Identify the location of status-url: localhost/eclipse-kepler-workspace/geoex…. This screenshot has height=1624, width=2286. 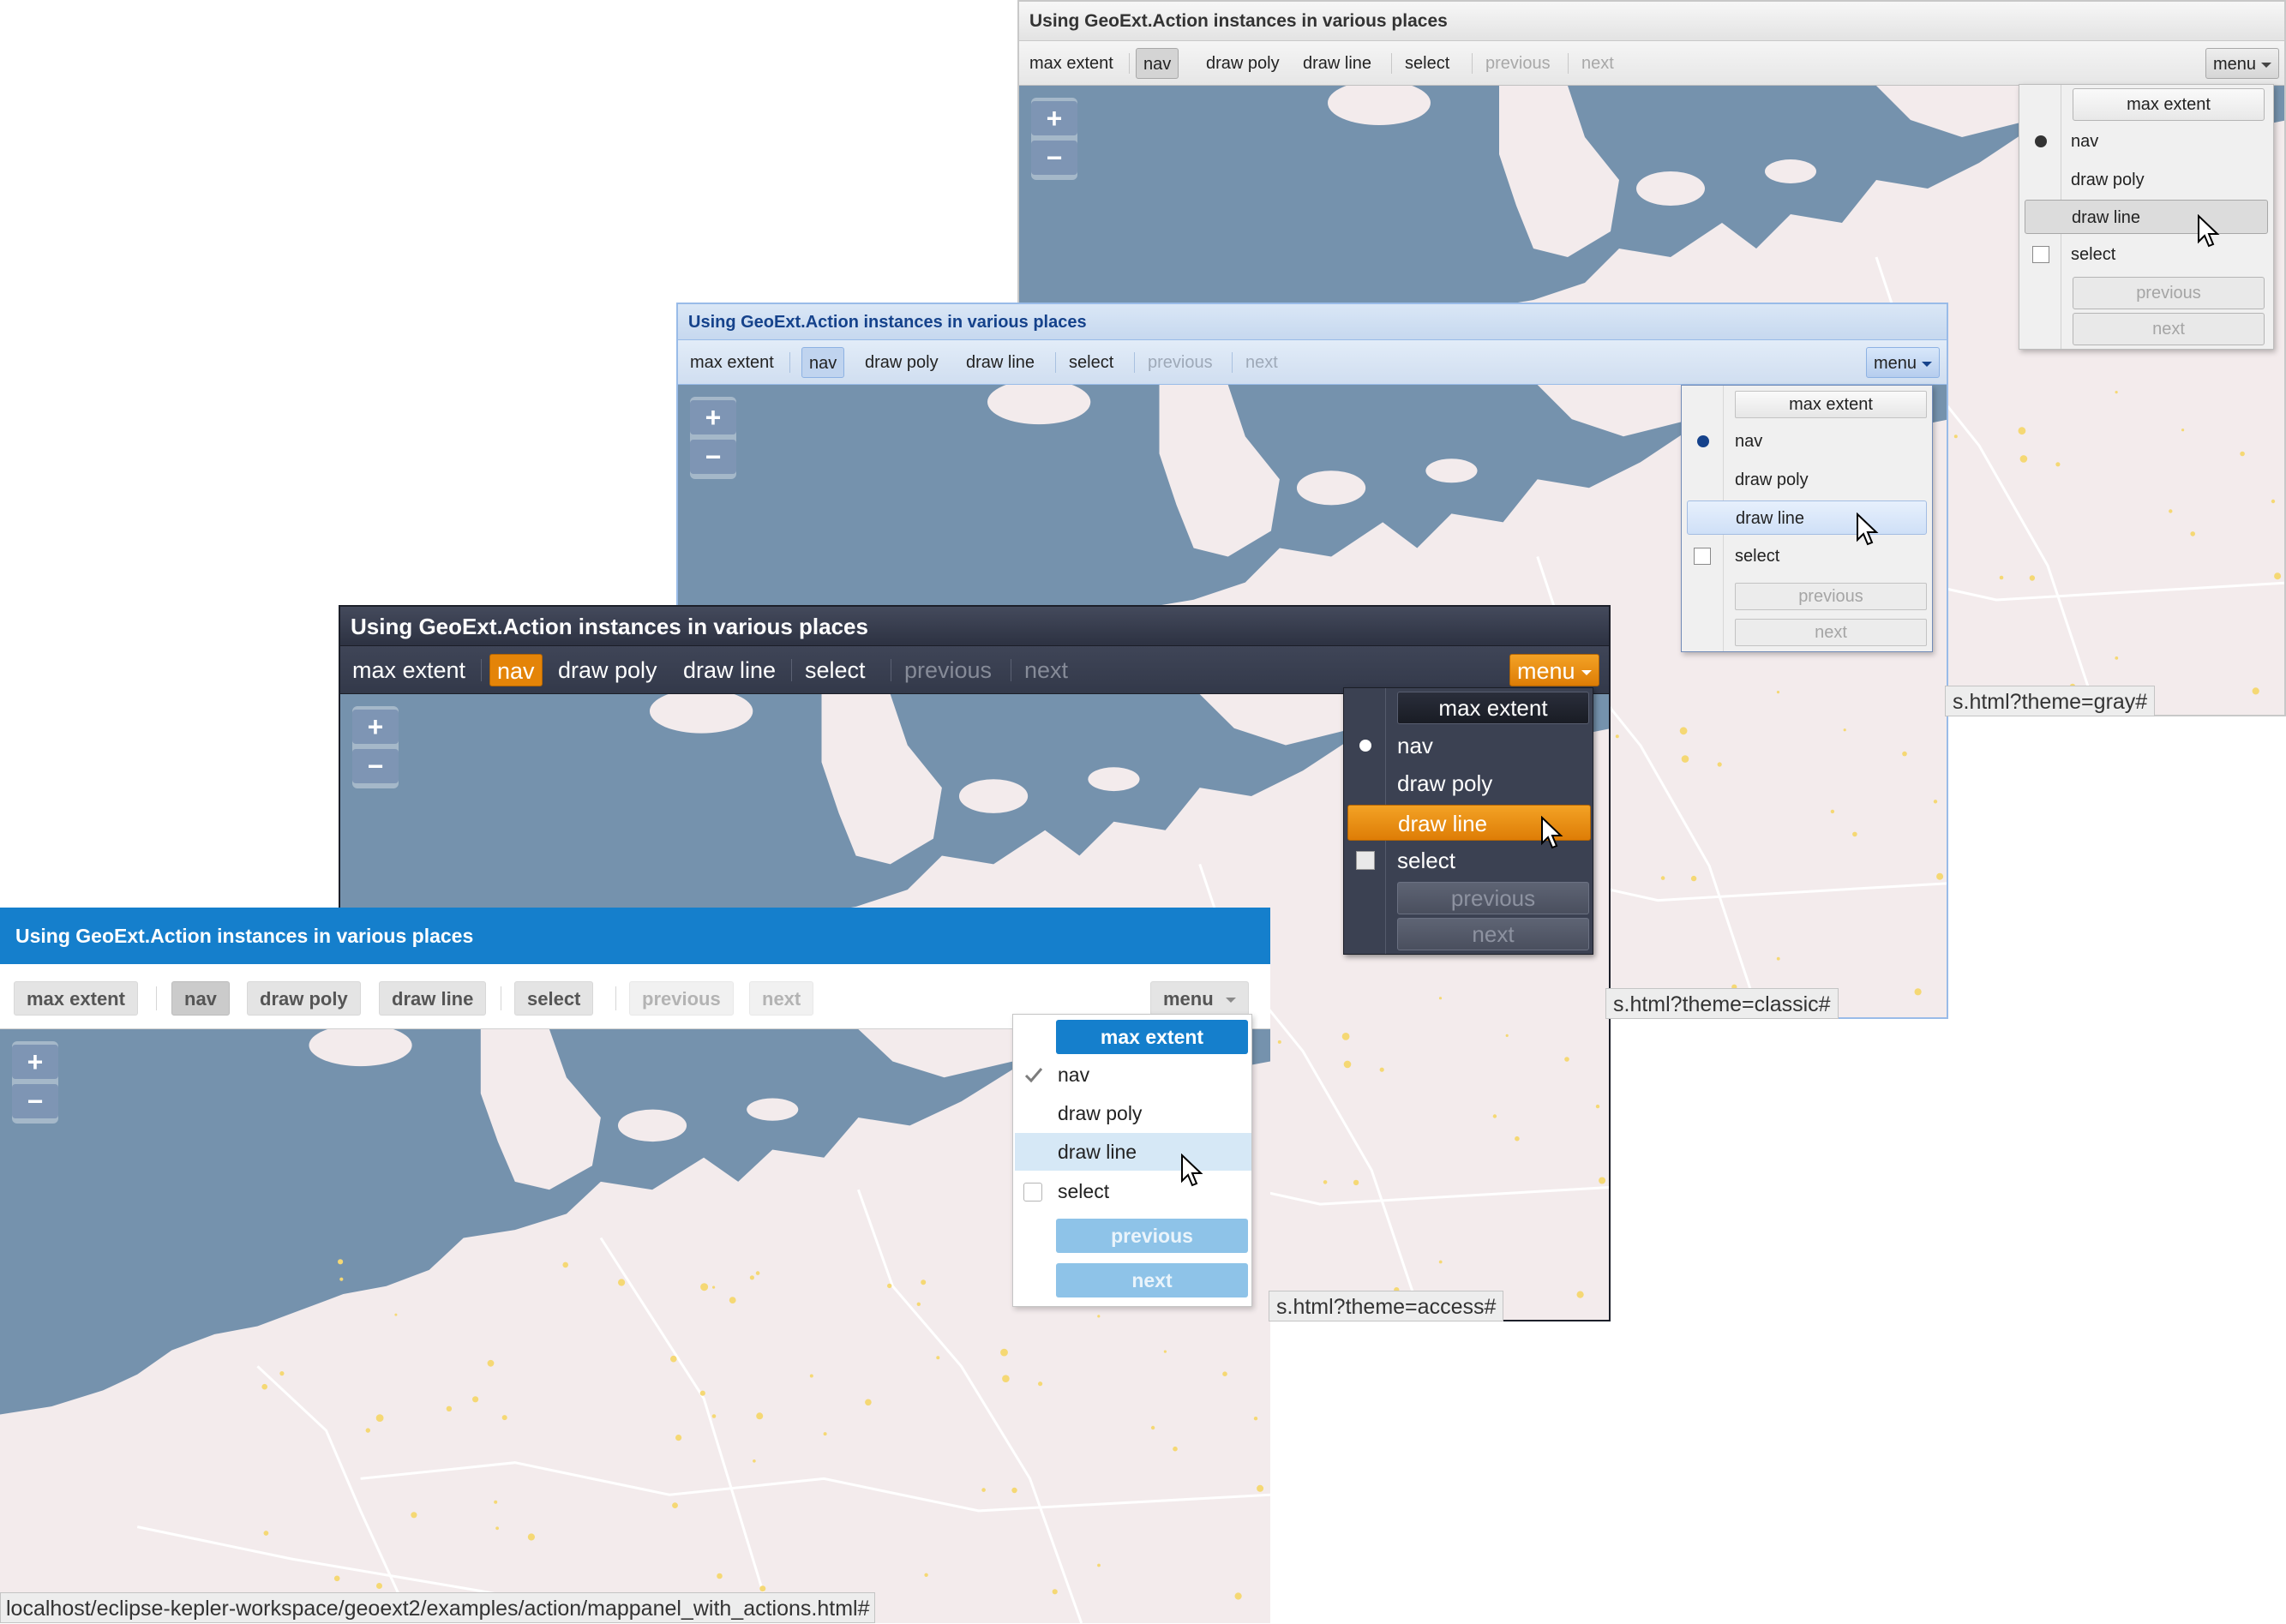
(438, 1607).